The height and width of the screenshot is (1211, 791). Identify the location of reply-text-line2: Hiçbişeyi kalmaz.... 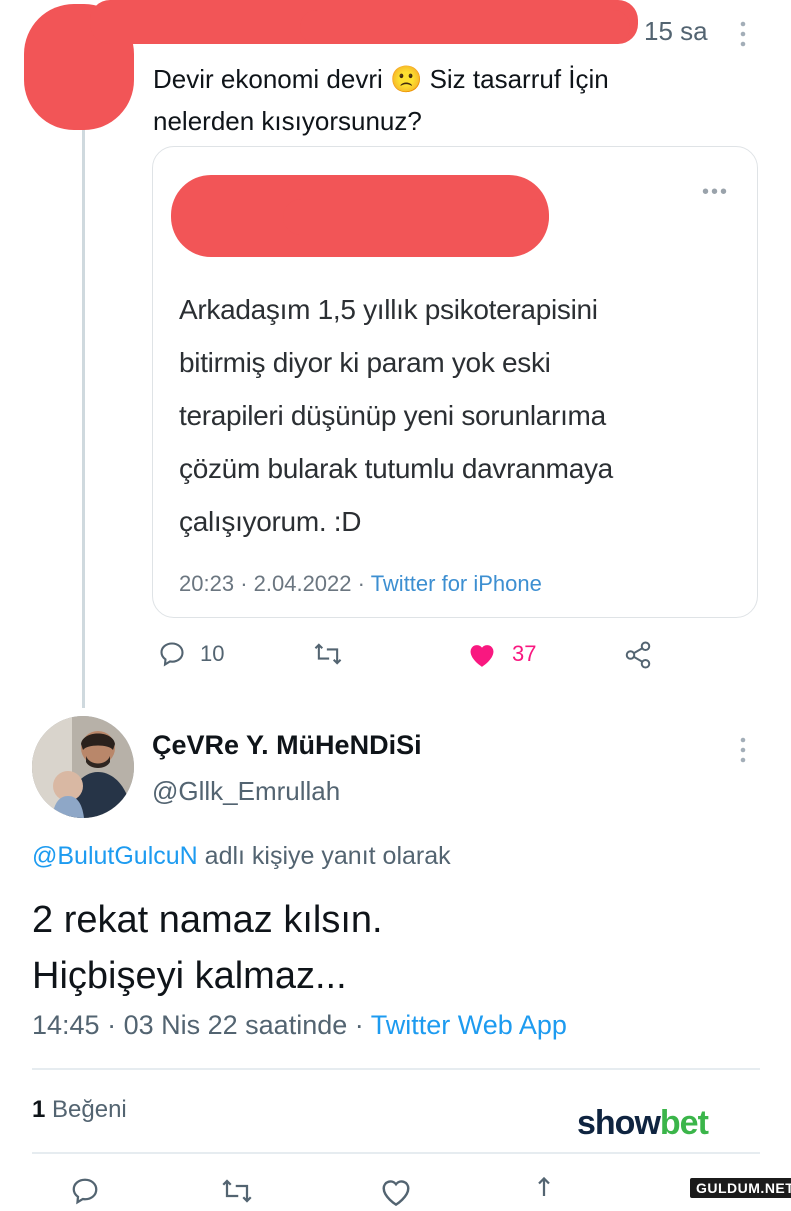
(189, 976).